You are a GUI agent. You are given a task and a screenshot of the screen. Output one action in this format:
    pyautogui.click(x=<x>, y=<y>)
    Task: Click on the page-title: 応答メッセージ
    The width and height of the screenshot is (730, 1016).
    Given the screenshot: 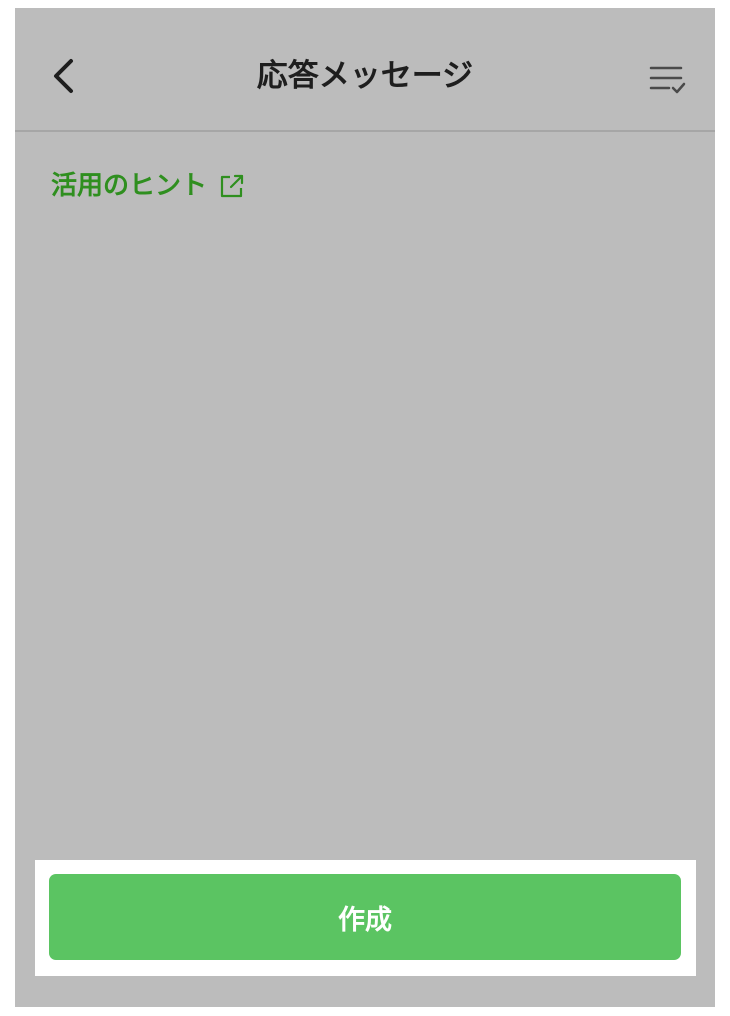 What is the action you would take?
    pyautogui.click(x=365, y=76)
    